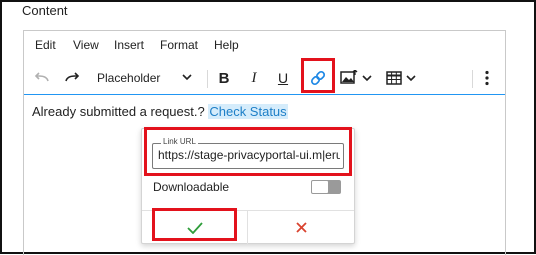 This screenshot has width=536, height=255. I want to click on menu-view: View, so click(86, 45).